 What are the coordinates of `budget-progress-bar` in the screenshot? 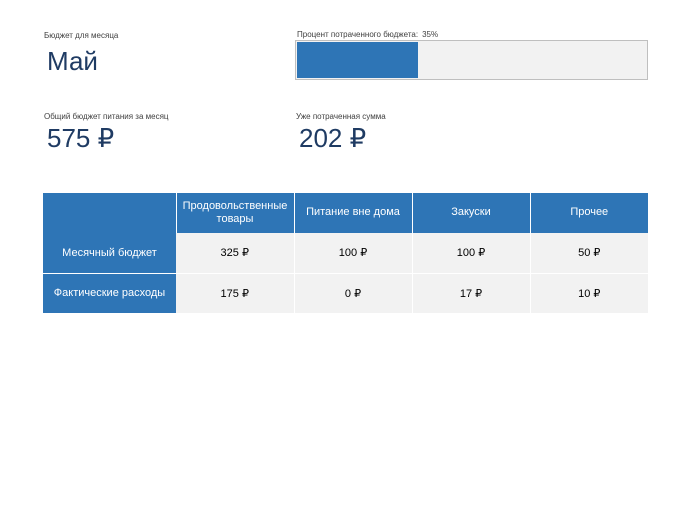 It's located at (471, 60).